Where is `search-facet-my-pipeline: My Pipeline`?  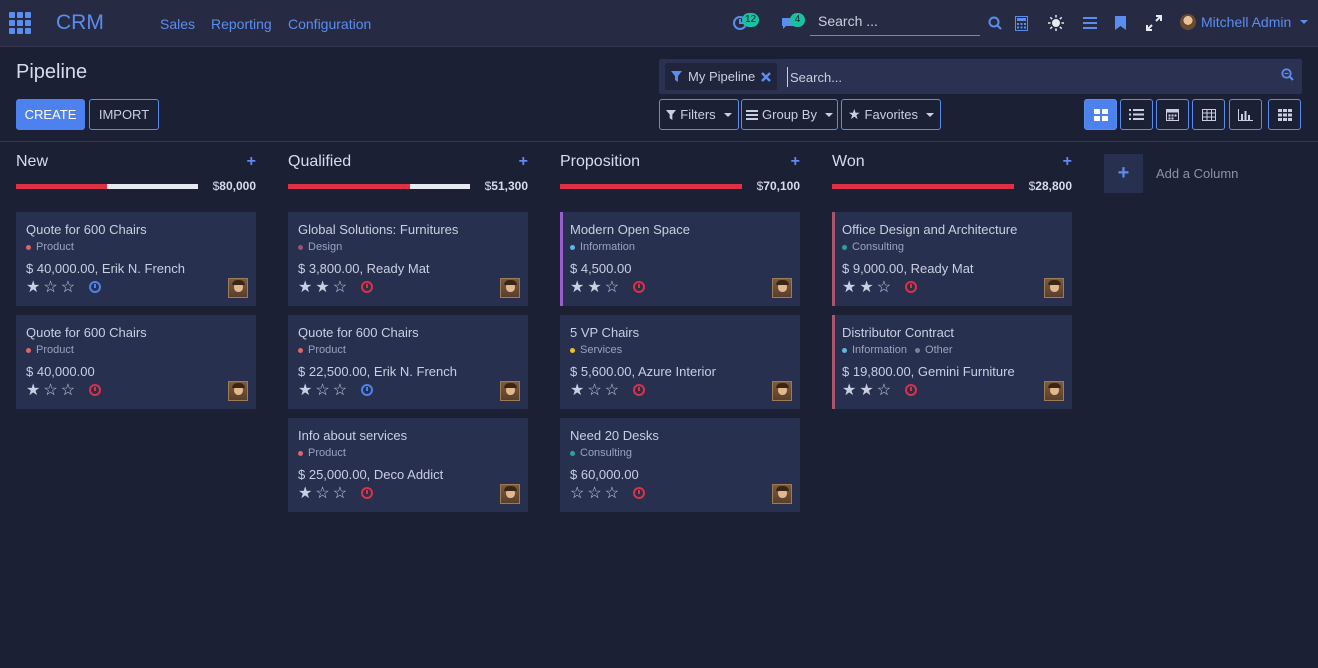
search-facet-my-pipeline: My Pipeline is located at coordinates (721, 76).